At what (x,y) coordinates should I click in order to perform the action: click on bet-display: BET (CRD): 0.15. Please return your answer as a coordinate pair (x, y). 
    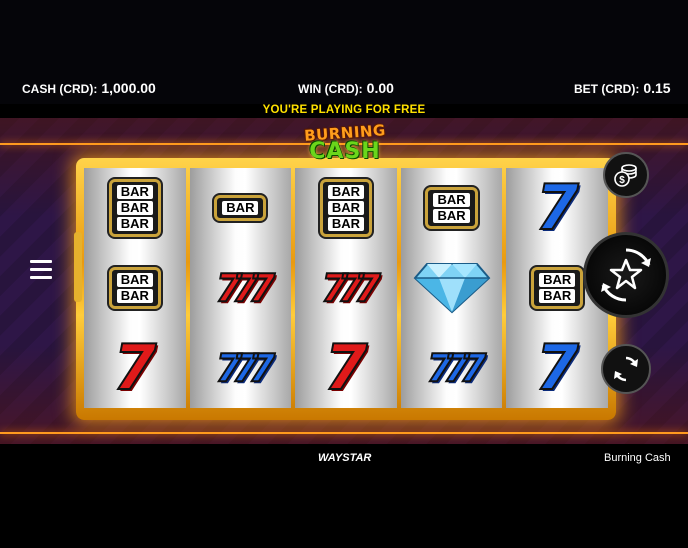
    Looking at the image, I should click on (622, 88).